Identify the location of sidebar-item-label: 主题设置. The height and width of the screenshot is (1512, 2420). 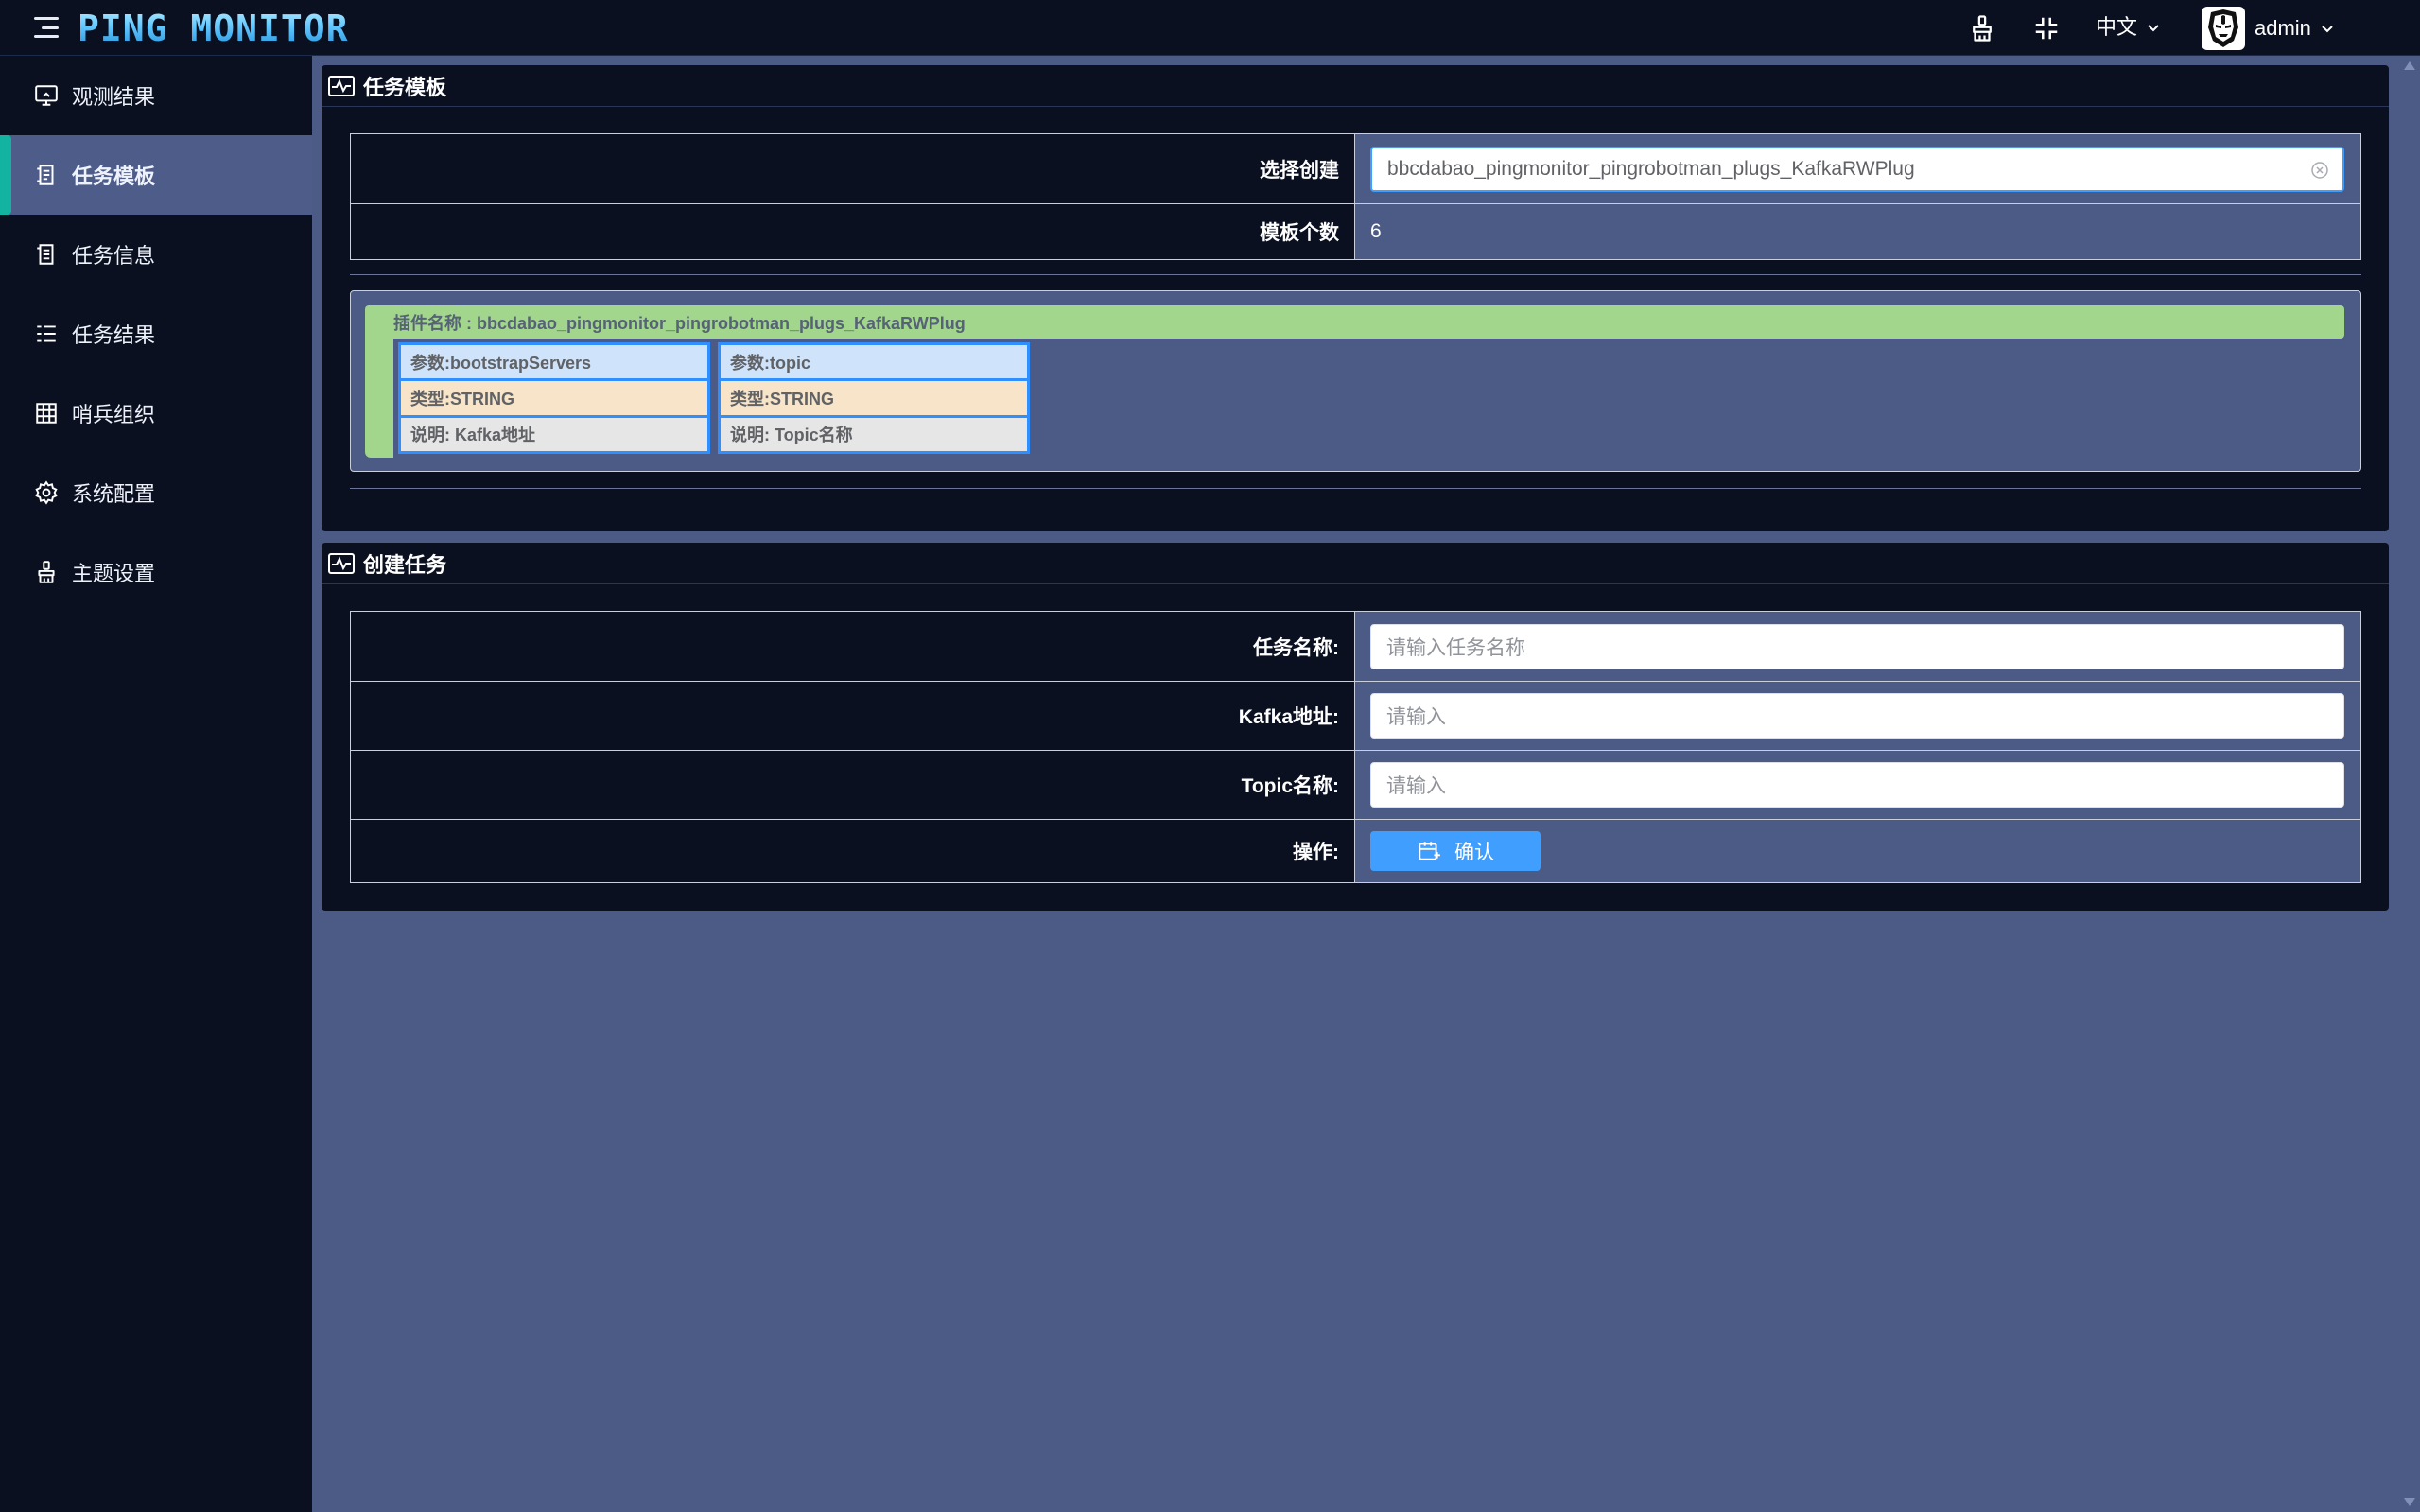
(114, 573).